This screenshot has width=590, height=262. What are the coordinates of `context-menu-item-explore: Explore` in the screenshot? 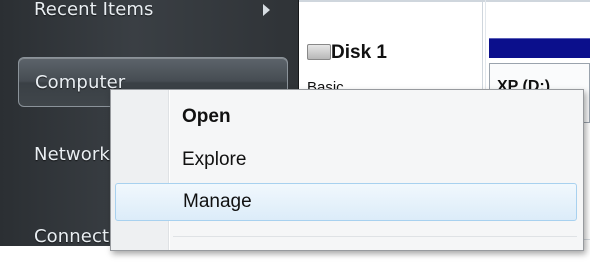 It's located at (346, 160).